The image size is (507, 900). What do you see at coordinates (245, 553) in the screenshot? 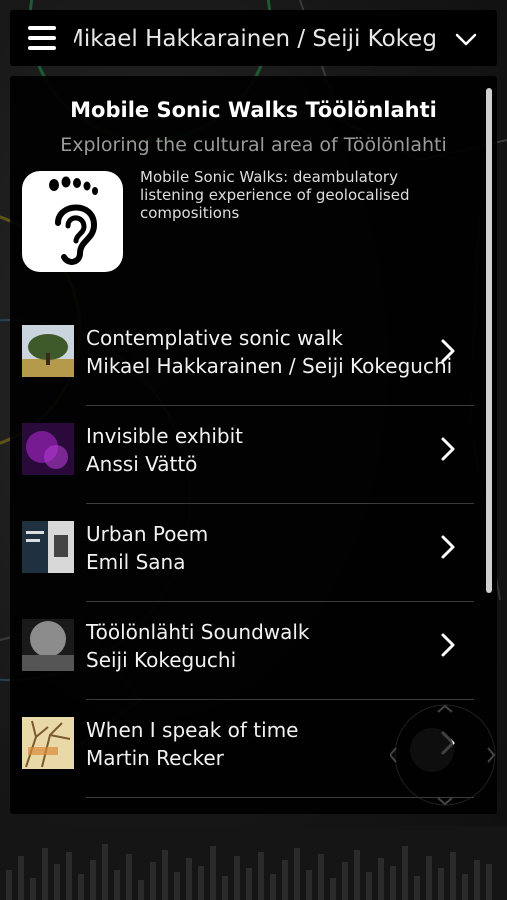
I see `walk-item-urban-poem: Urban Poem Emil Sana` at bounding box center [245, 553].